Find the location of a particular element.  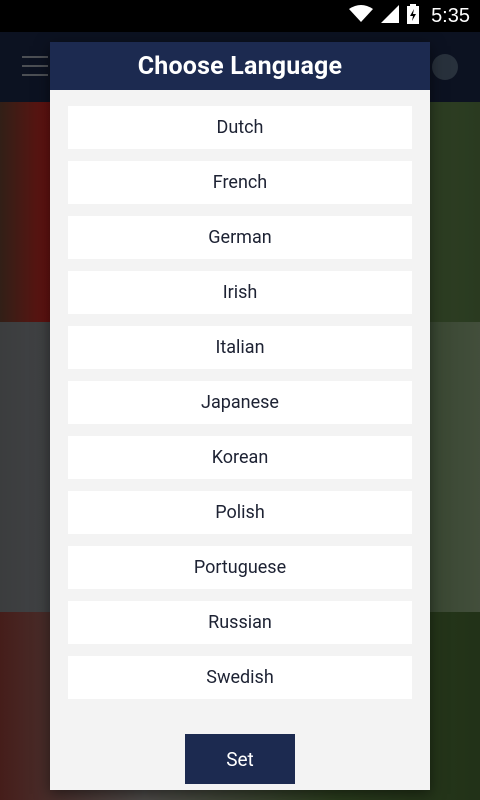

dialog-title: Choose Language is located at coordinates (240, 66).